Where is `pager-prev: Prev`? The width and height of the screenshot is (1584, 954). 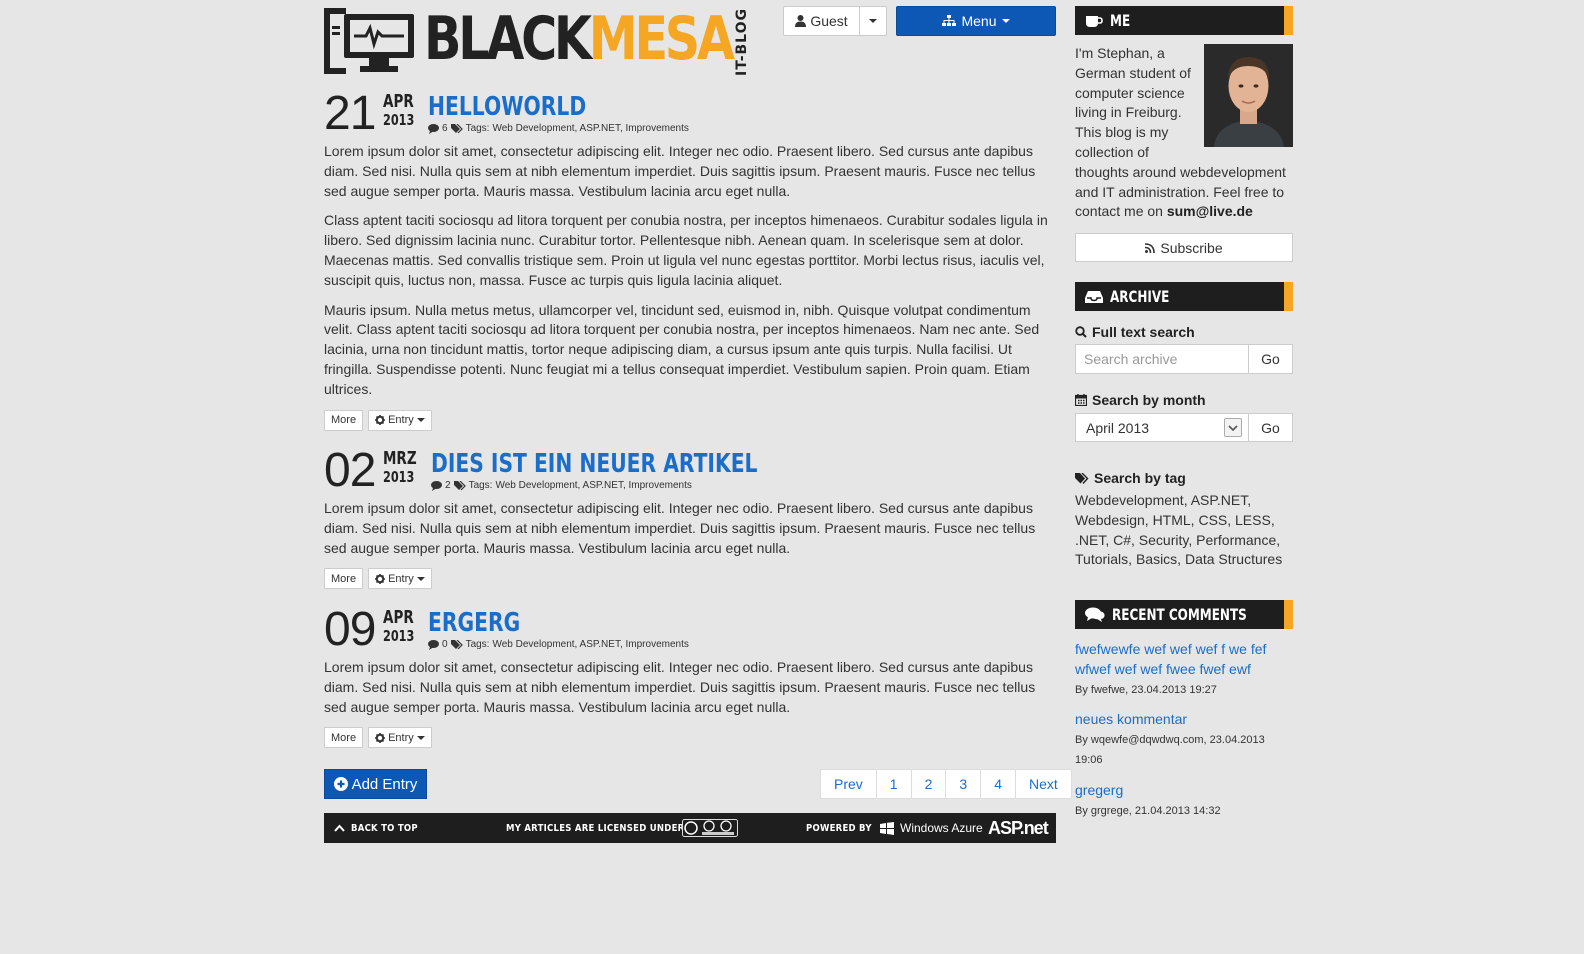 pager-prev: Prev is located at coordinates (848, 784).